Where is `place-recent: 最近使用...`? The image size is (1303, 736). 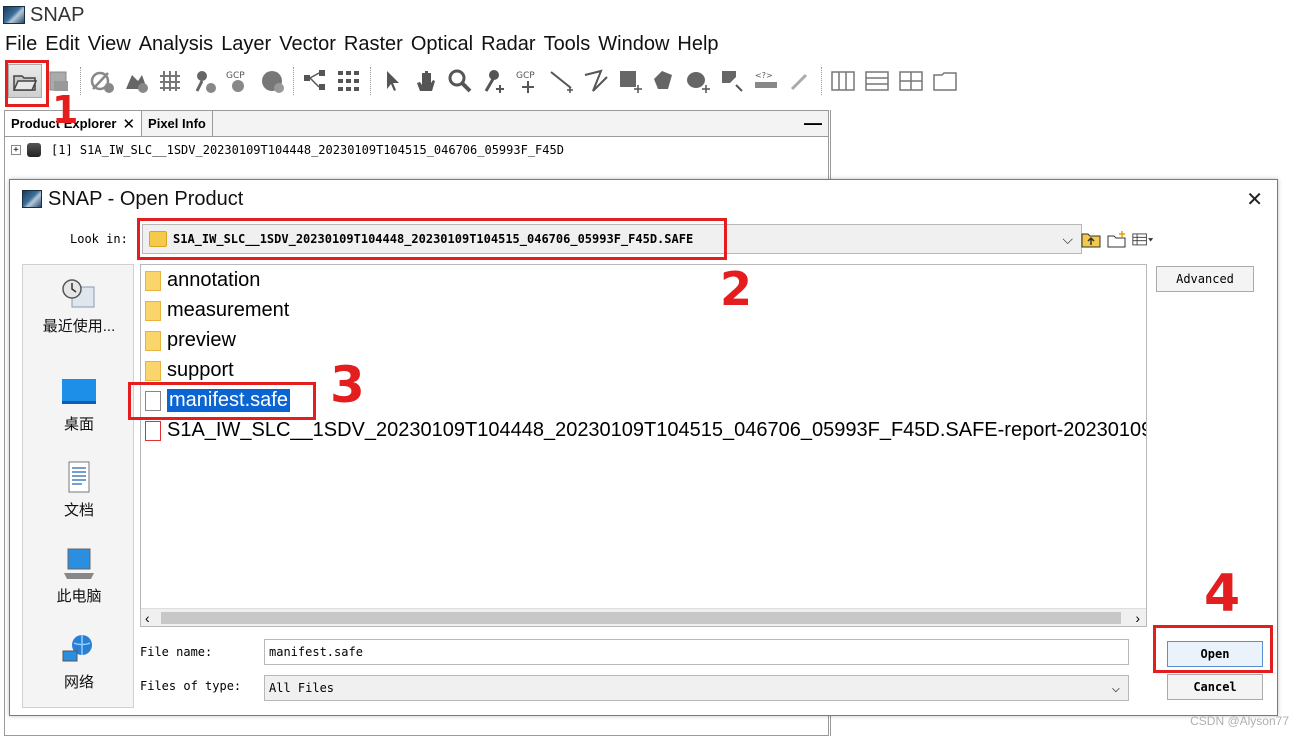
place-recent: 最近使用... is located at coordinates (79, 306).